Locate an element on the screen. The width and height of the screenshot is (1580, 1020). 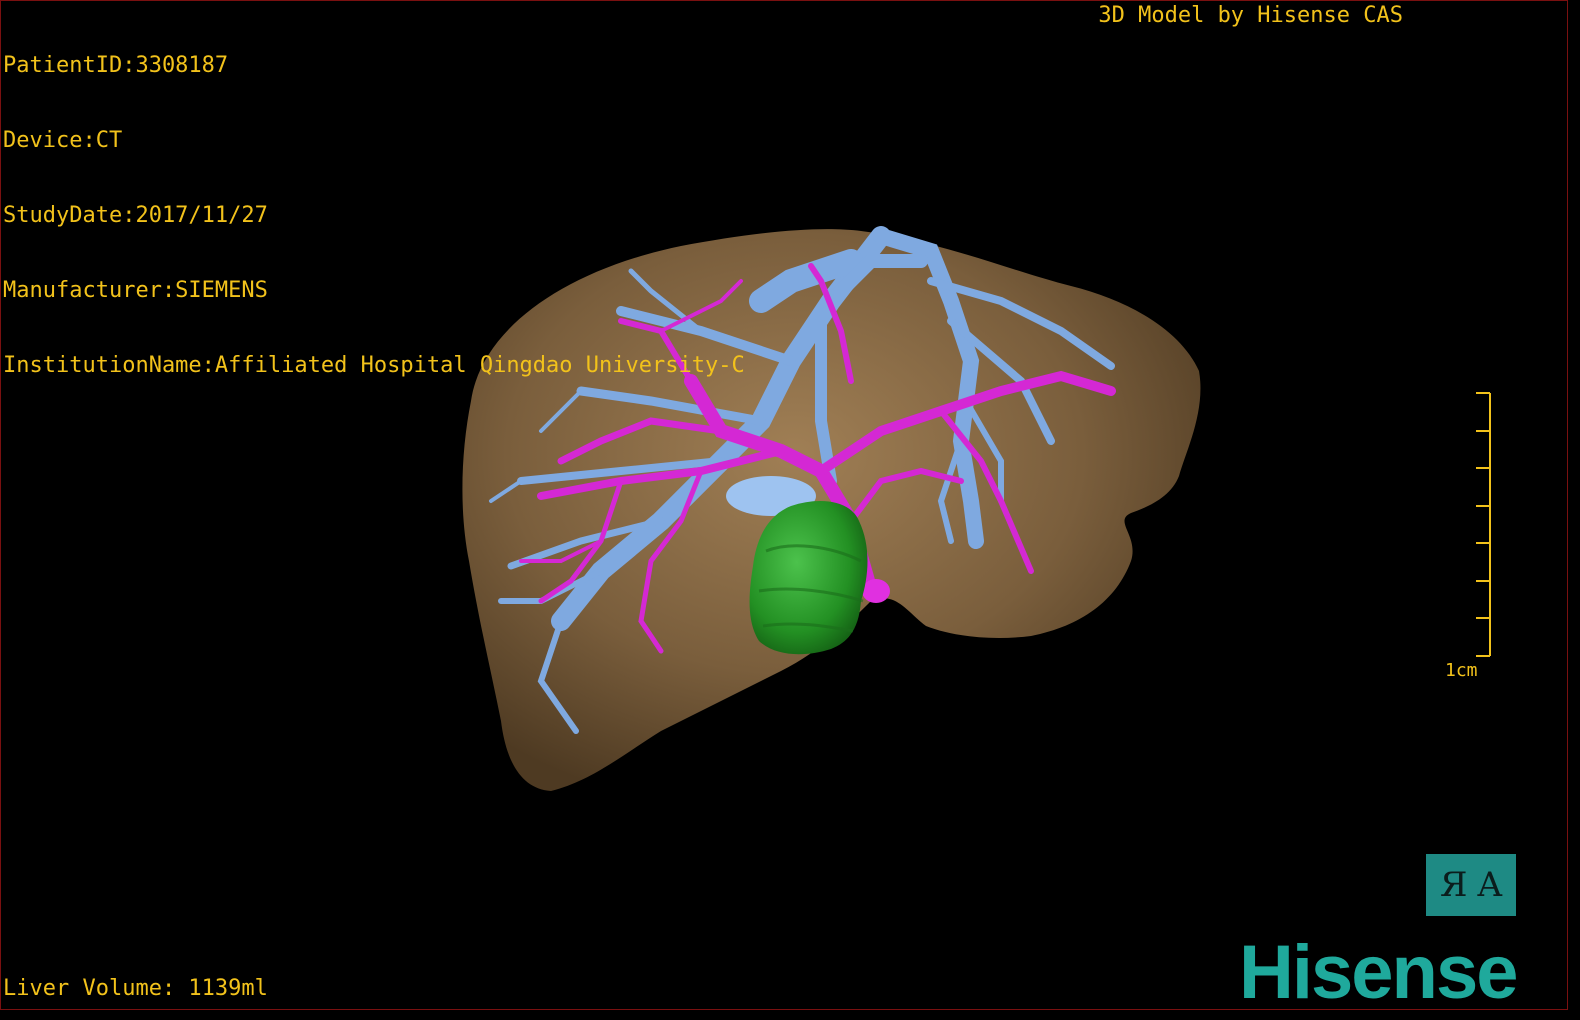
patient-id-text: PatientID:3308187 is located at coordinates (116, 65).